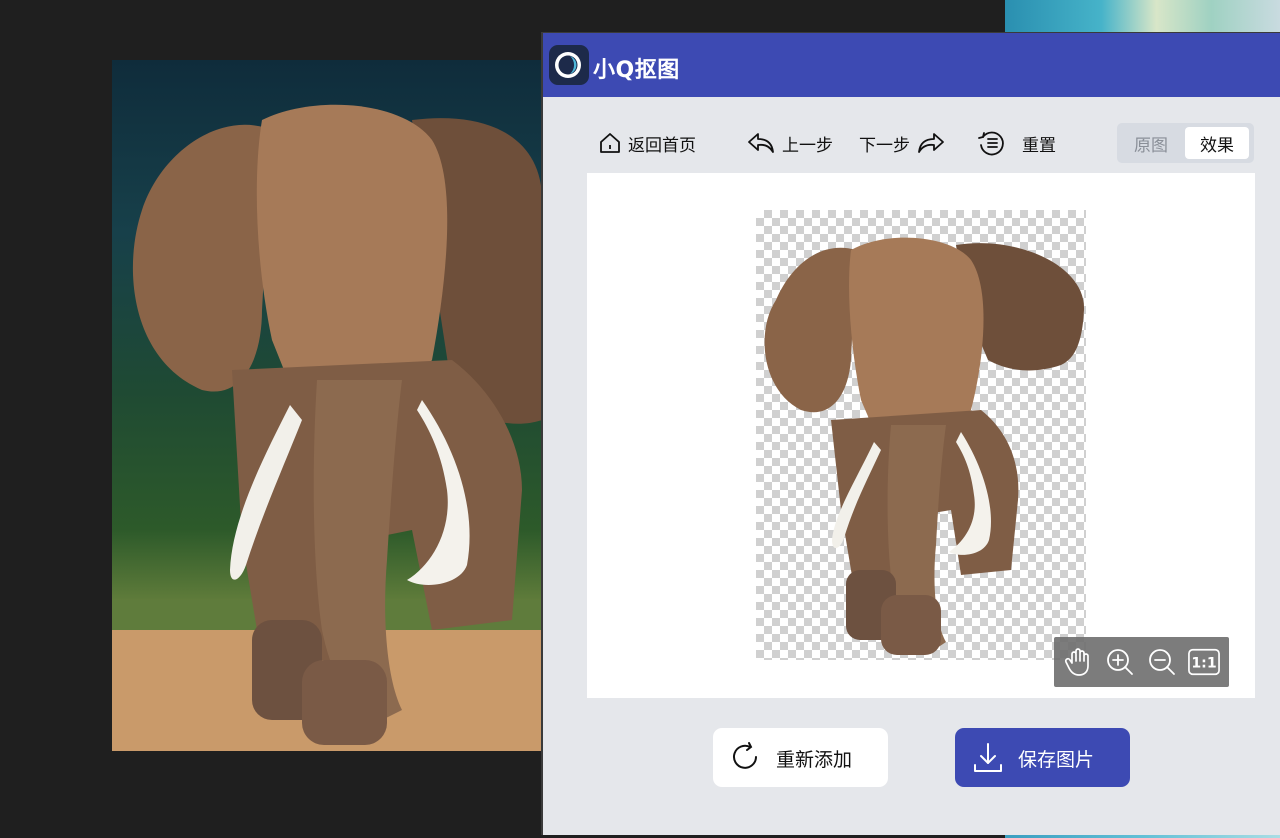 This screenshot has height=838, width=1280. What do you see at coordinates (1141, 662) in the screenshot?
I see `zoom-controls: 1:1` at bounding box center [1141, 662].